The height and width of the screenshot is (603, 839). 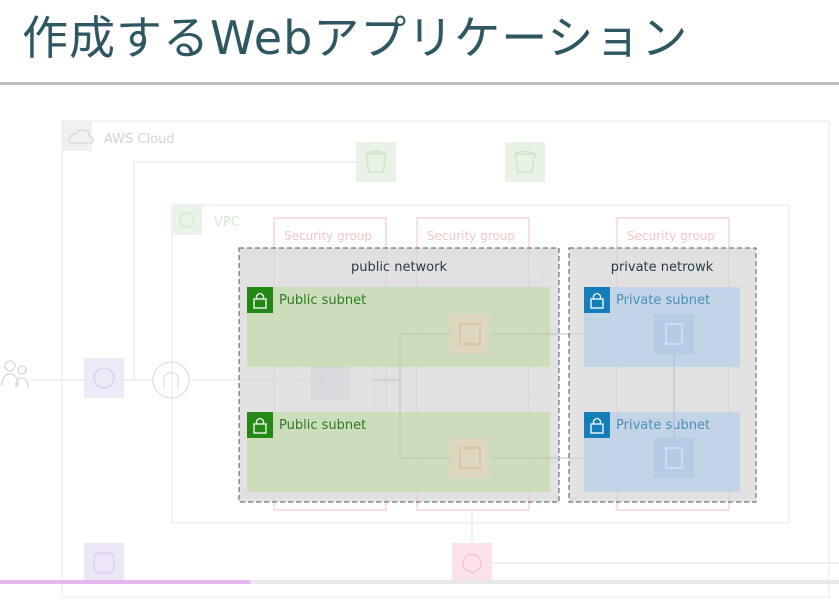 I want to click on gateway-glyph, so click(x=171, y=379).